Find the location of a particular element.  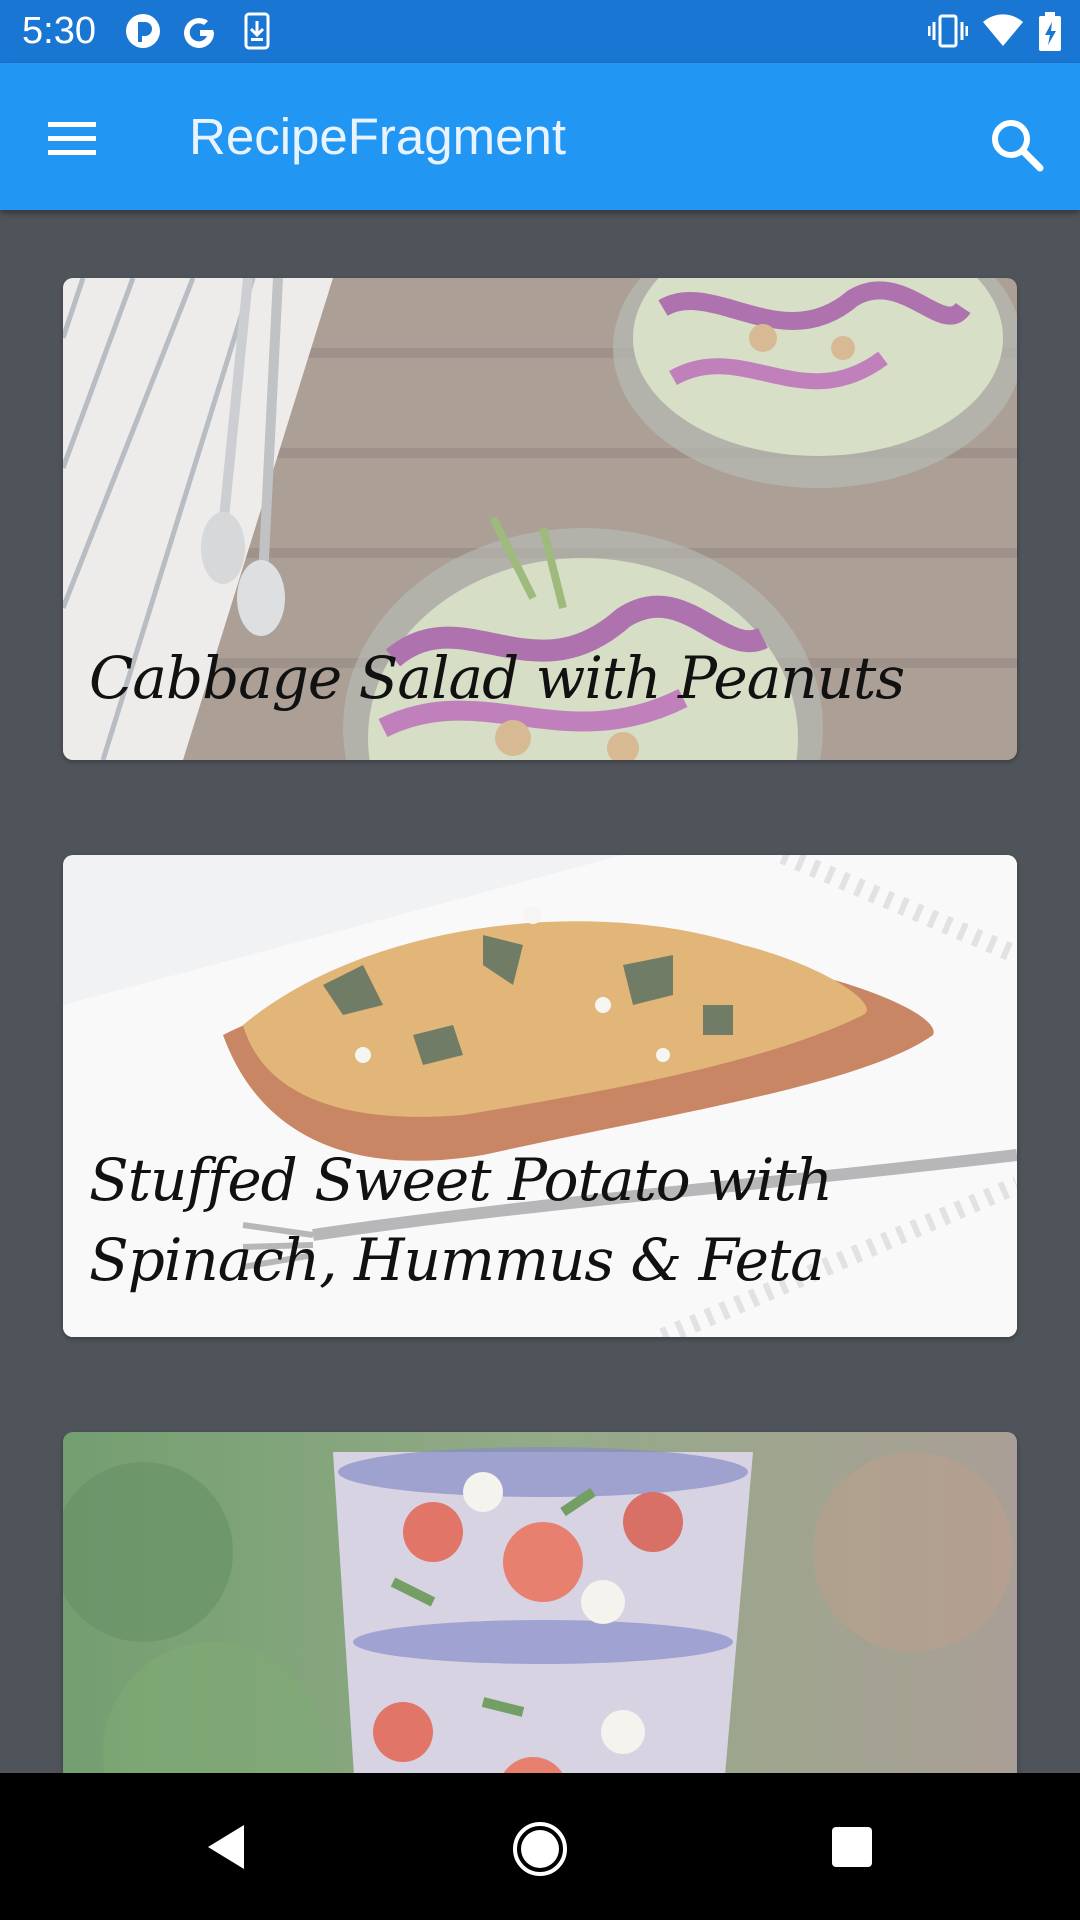

app-title: RecipeFragment is located at coordinates (377, 136).